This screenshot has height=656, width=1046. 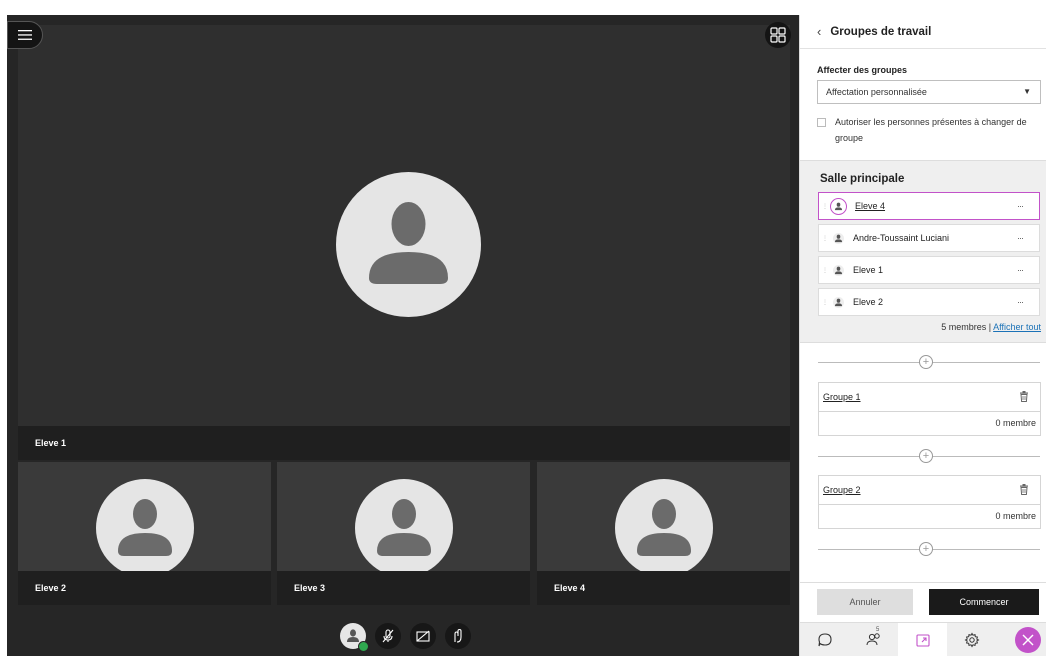 I want to click on panel-header: ‹ Groupes de travail, so click(x=923, y=32).